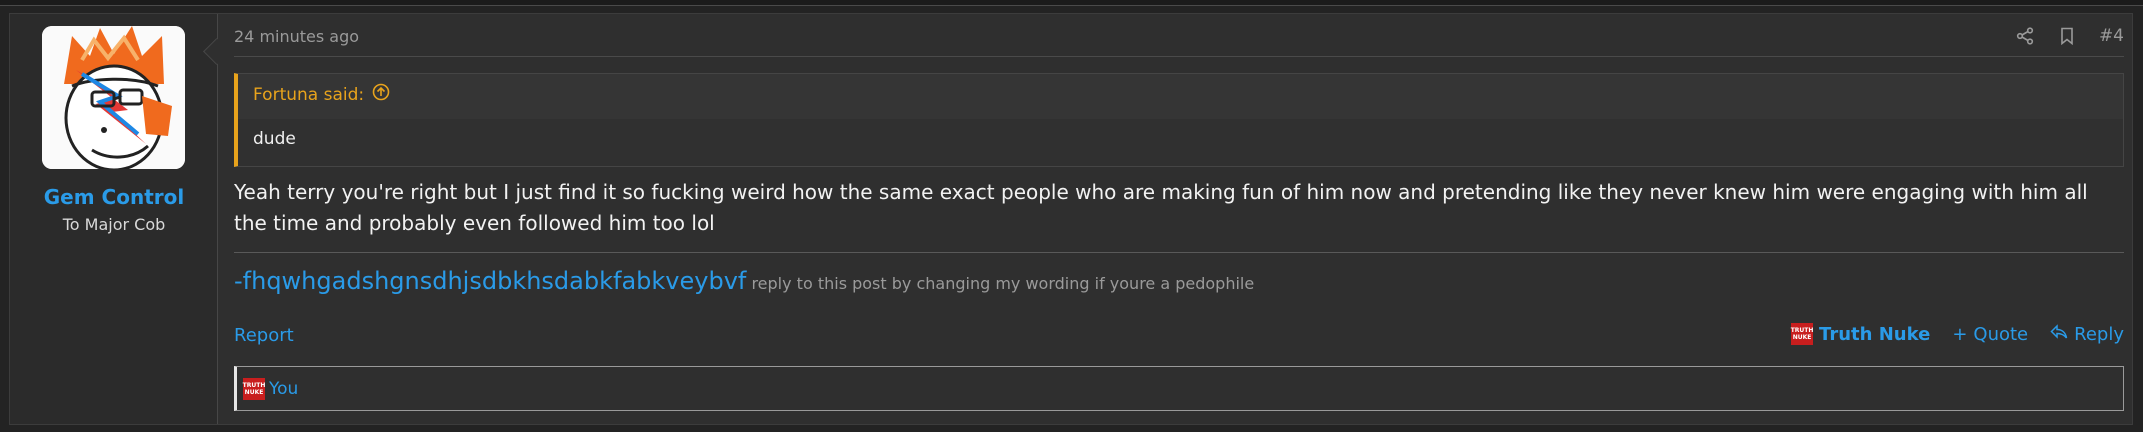  Describe the element at coordinates (1179, 56) in the screenshot. I see `header-divider` at that location.